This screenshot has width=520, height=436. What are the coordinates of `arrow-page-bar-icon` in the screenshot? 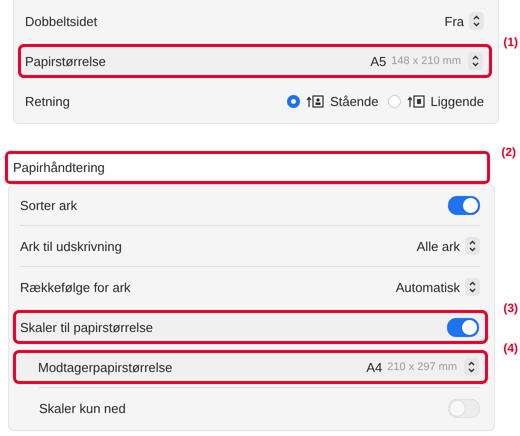 It's located at (415, 101).